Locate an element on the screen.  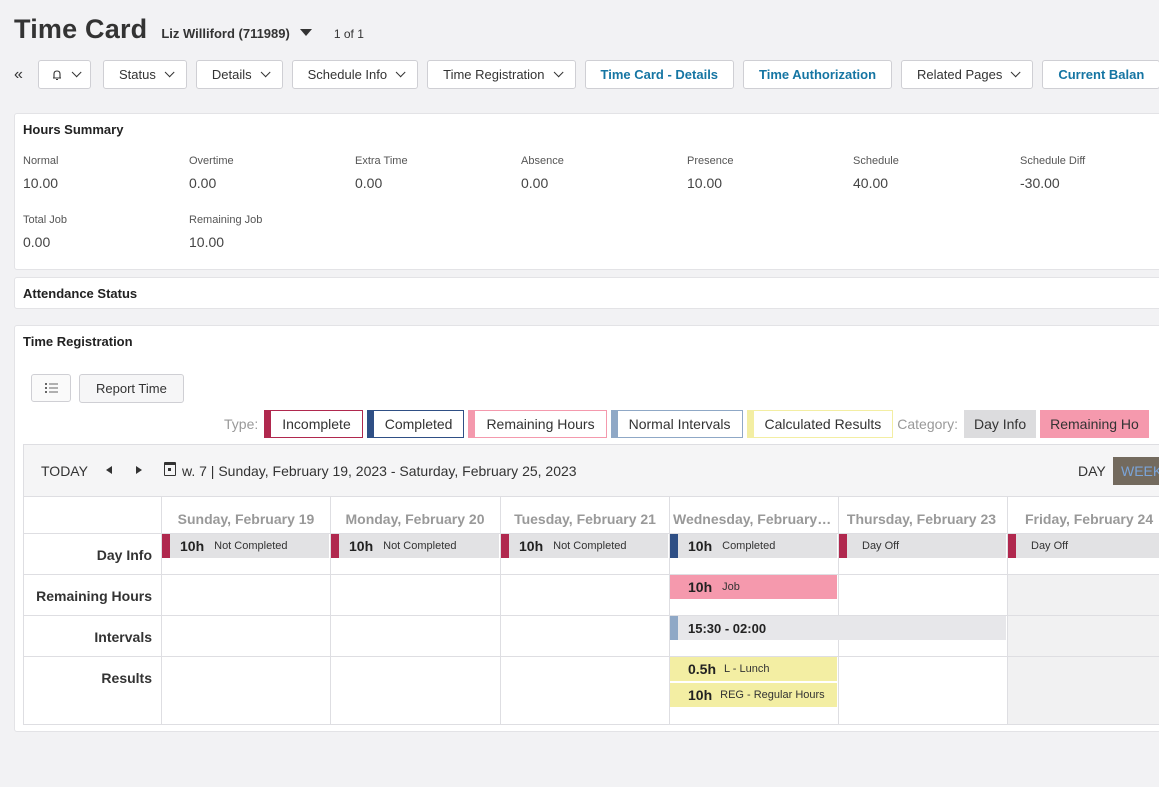
metric-extra-time: Extra Time 0.00 is located at coordinates (381, 173).